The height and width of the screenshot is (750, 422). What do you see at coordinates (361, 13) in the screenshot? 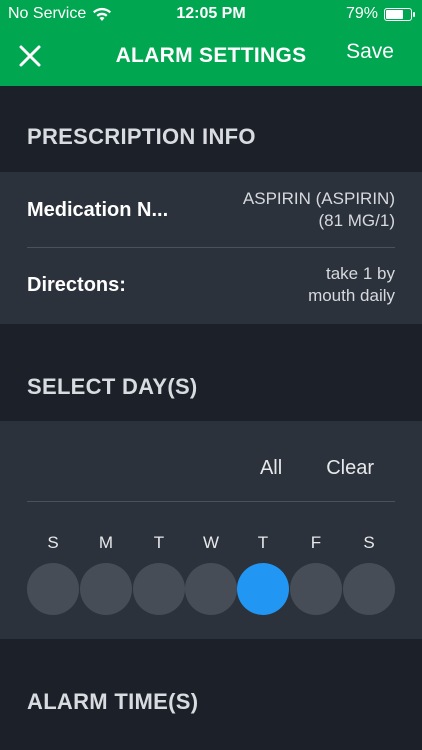
I see `battery-percent: 79%` at bounding box center [361, 13].